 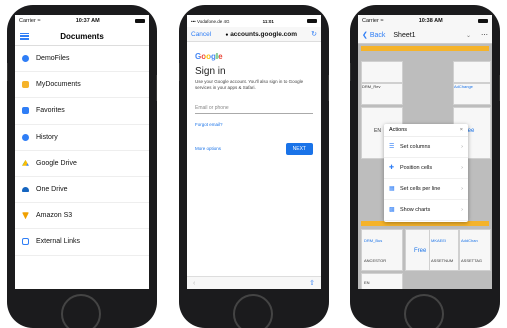 What do you see at coordinates (208, 148) in the screenshot?
I see `more-options-link: More options` at bounding box center [208, 148].